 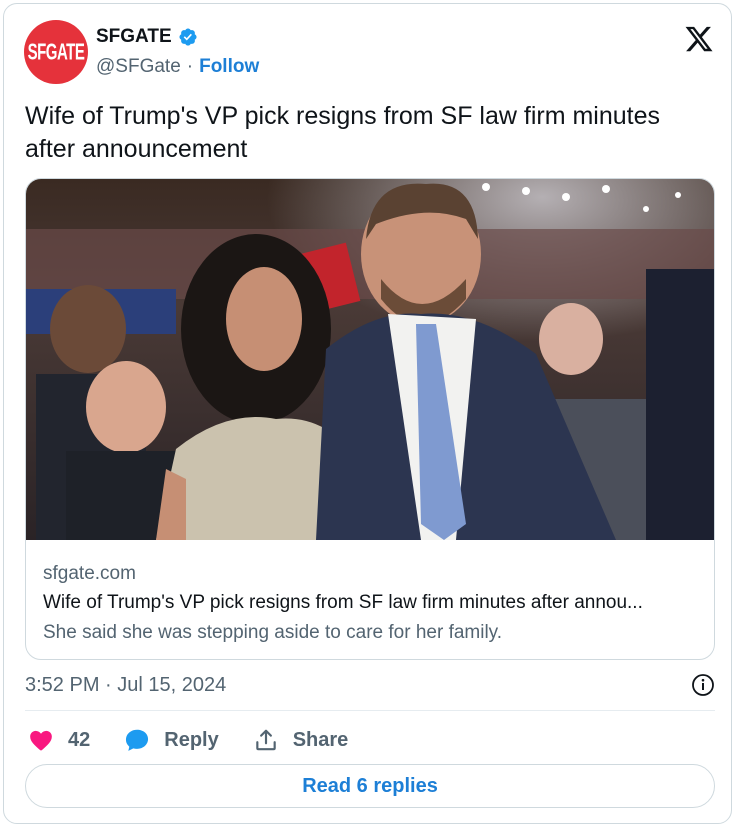 What do you see at coordinates (138, 67) in the screenshot?
I see `handle: @SFGate` at bounding box center [138, 67].